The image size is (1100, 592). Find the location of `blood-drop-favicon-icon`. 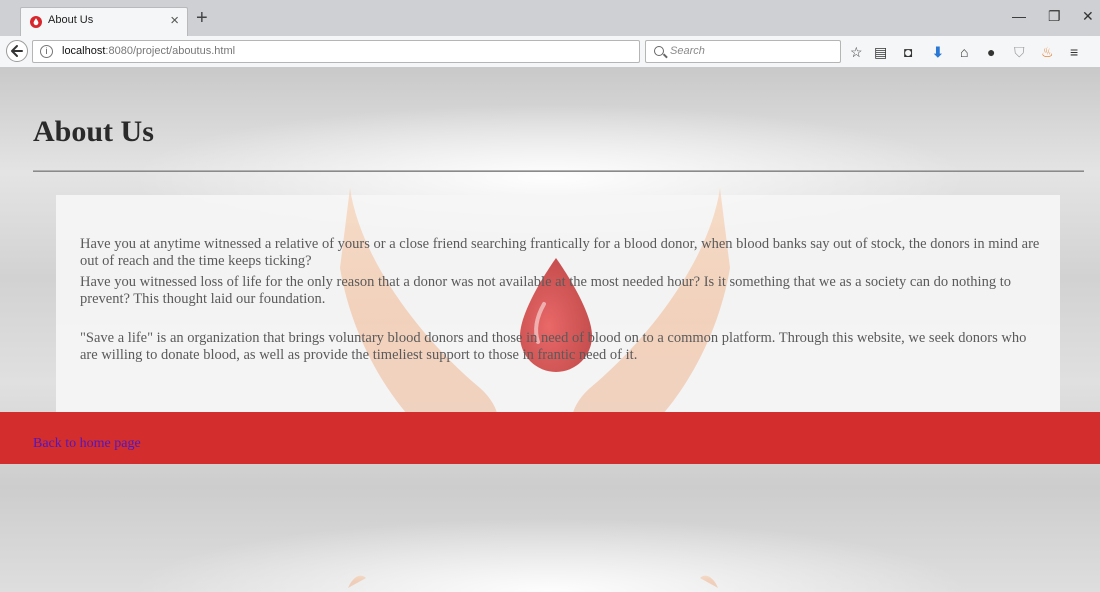

blood-drop-favicon-icon is located at coordinates (36, 22).